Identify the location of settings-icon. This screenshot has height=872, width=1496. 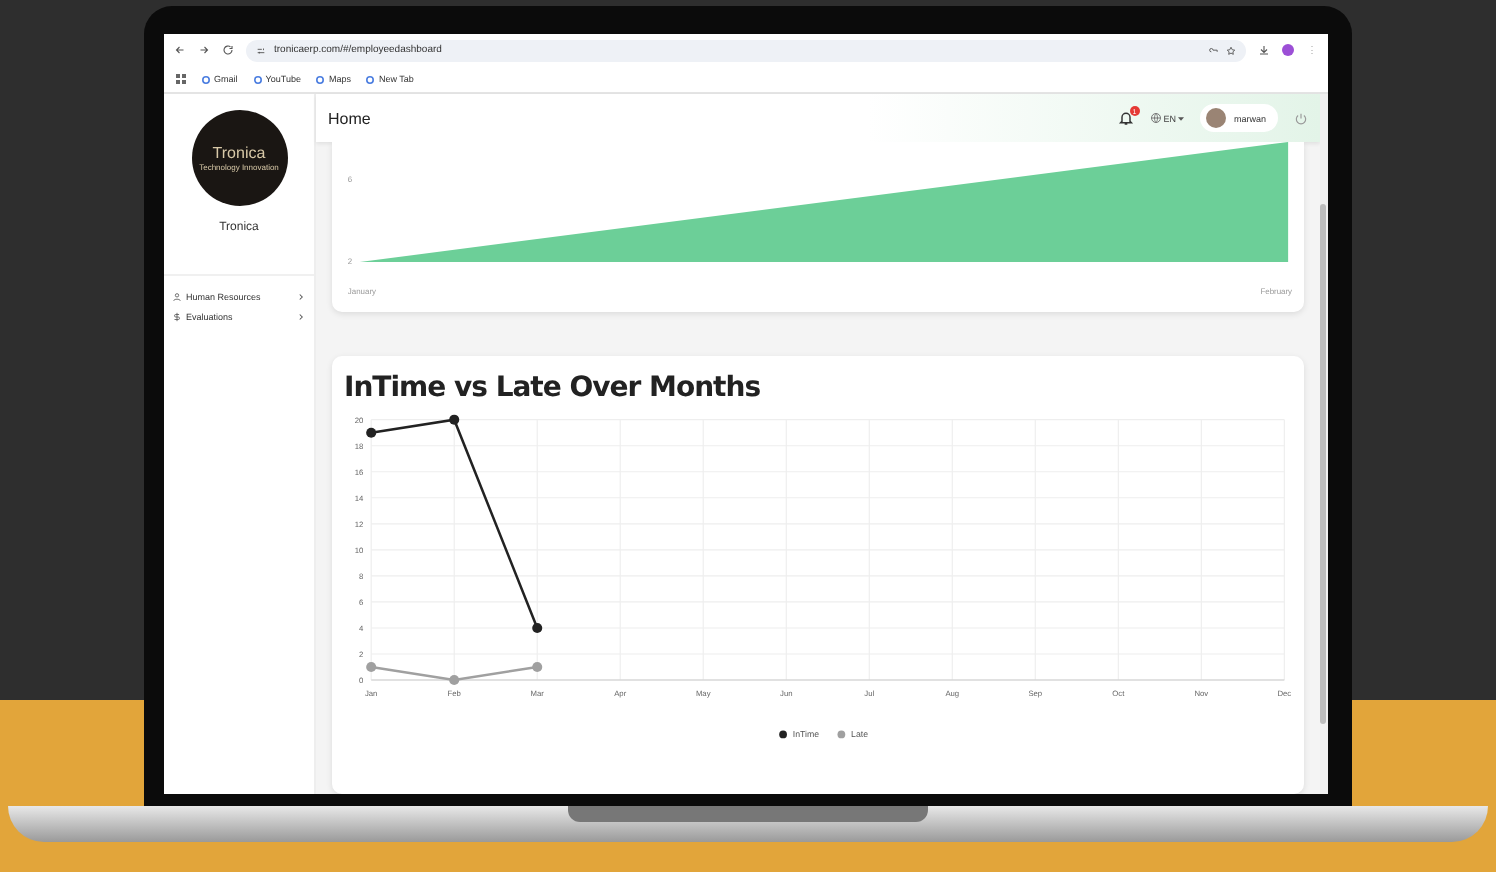
(261, 50).